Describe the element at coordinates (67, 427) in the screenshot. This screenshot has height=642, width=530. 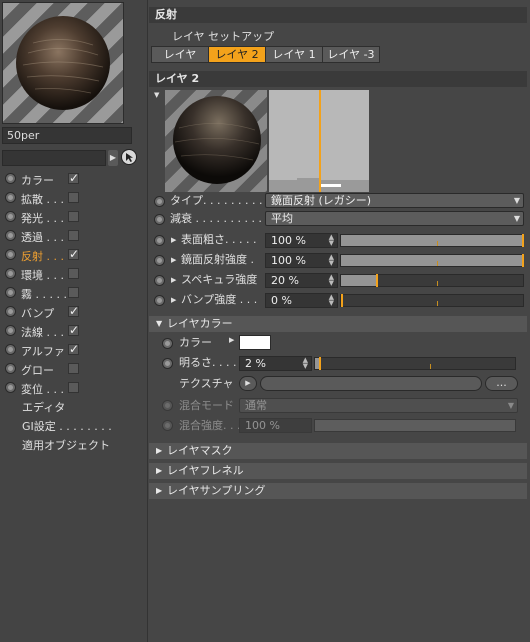
I see `sidebar-extra-item: GI設定 . . . . . . . .` at that location.